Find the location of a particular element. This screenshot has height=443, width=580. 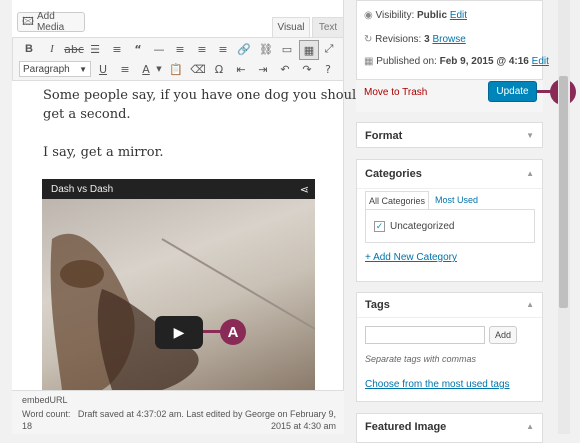

italic-icon: I is located at coordinates (52, 49).